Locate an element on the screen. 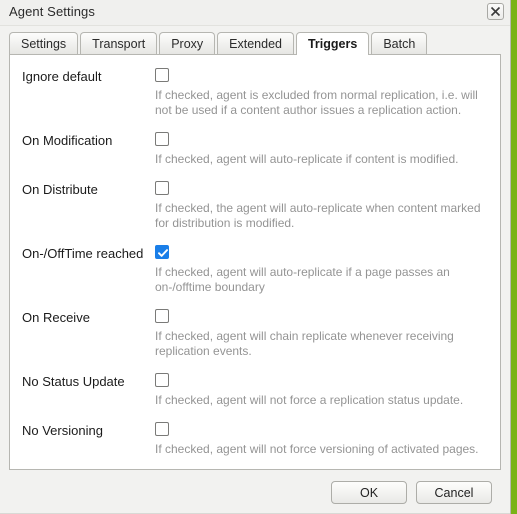  tab-transport: Transport is located at coordinates (119, 43).